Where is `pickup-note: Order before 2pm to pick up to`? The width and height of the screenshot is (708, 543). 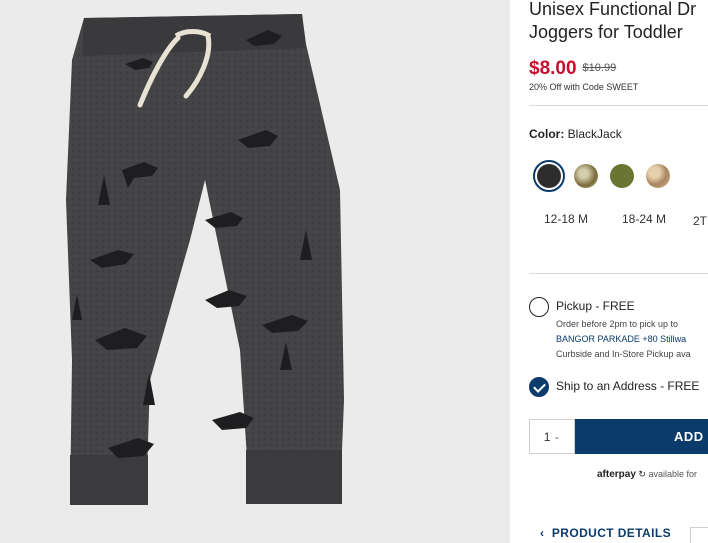
pickup-note: Order before 2pm to pick up to is located at coordinates (617, 324).